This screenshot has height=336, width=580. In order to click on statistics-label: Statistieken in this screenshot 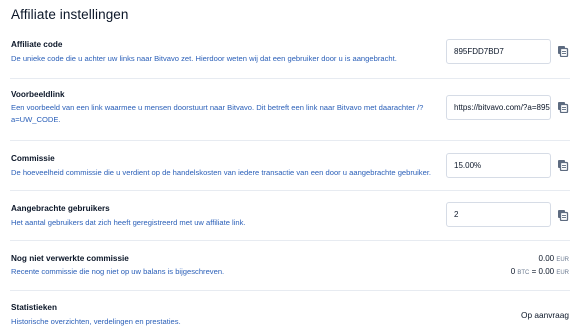, I will do `click(34, 307)`.